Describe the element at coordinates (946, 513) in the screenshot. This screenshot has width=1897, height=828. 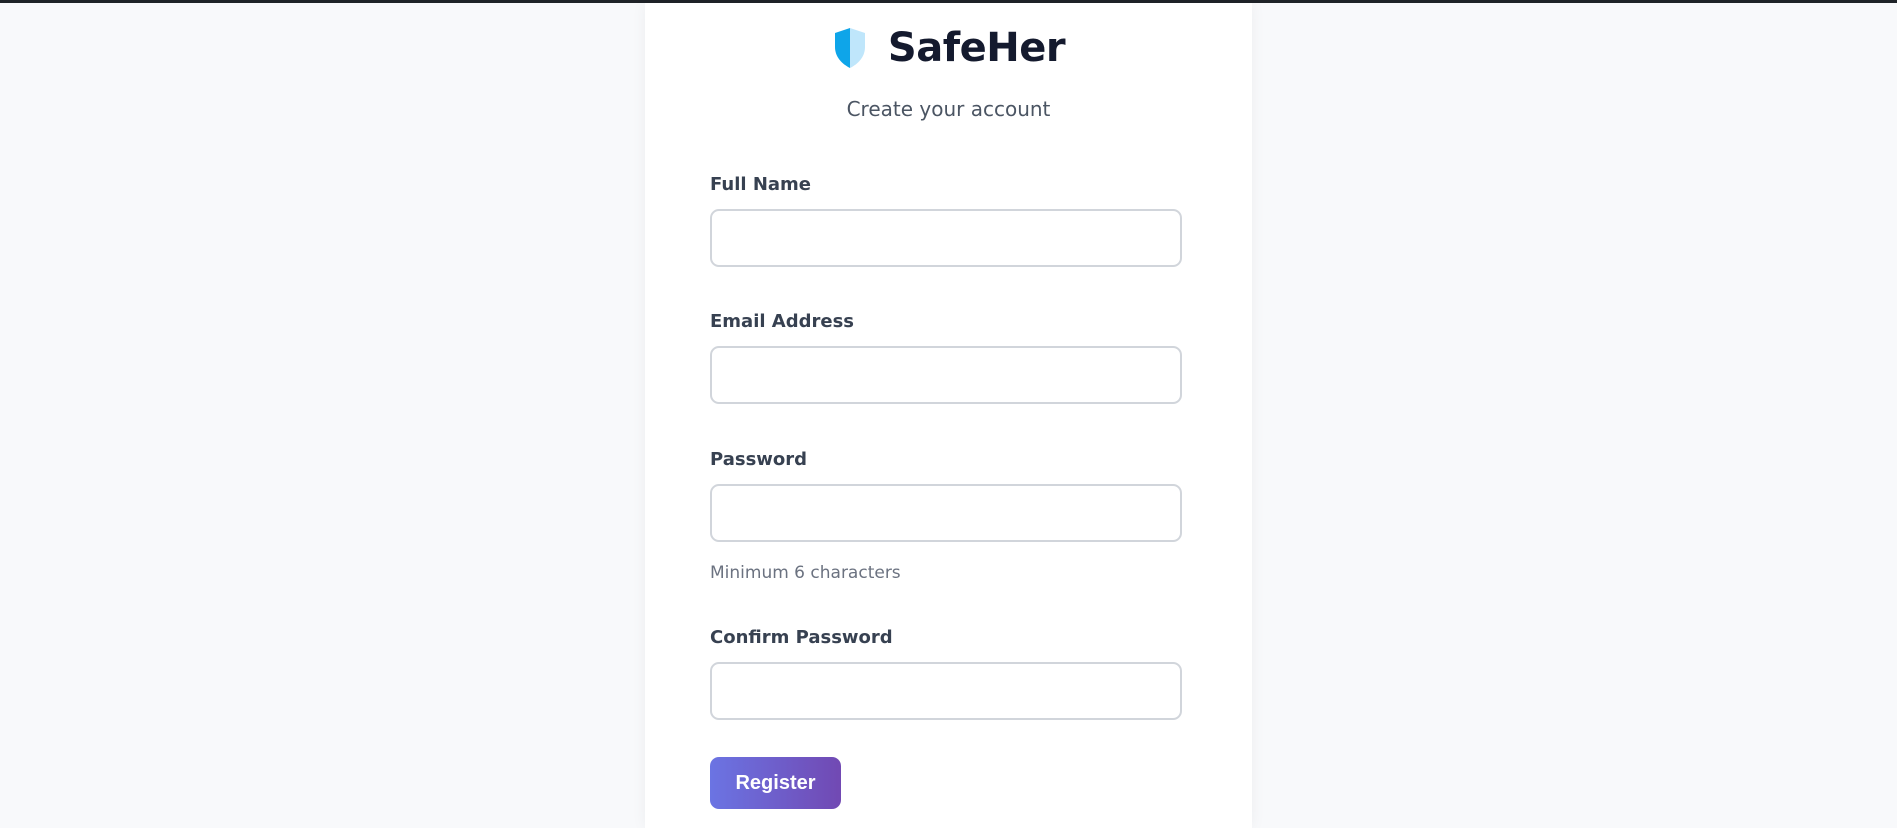
I see `password-input` at that location.